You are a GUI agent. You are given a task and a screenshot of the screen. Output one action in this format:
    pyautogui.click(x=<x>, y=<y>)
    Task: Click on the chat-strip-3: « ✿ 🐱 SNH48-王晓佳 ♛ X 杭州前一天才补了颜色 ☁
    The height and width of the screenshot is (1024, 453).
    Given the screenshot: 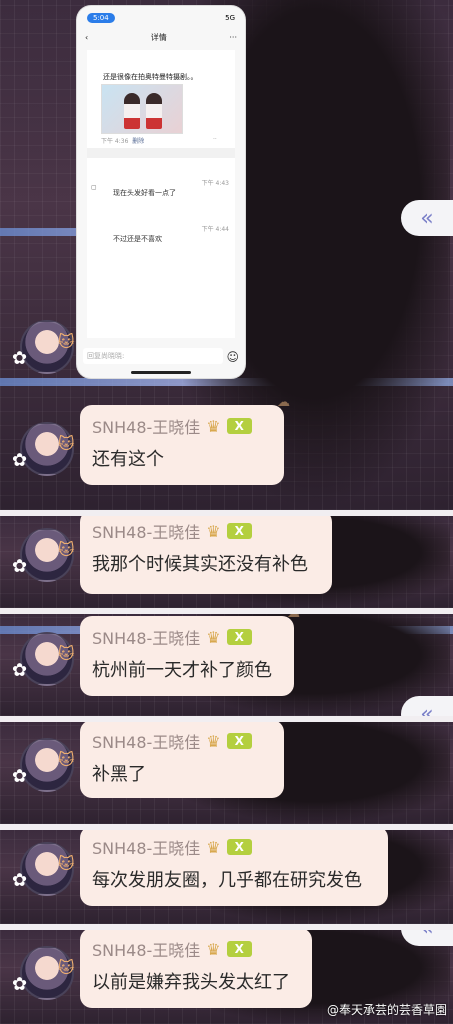 What is the action you would take?
    pyautogui.click(x=226, y=665)
    